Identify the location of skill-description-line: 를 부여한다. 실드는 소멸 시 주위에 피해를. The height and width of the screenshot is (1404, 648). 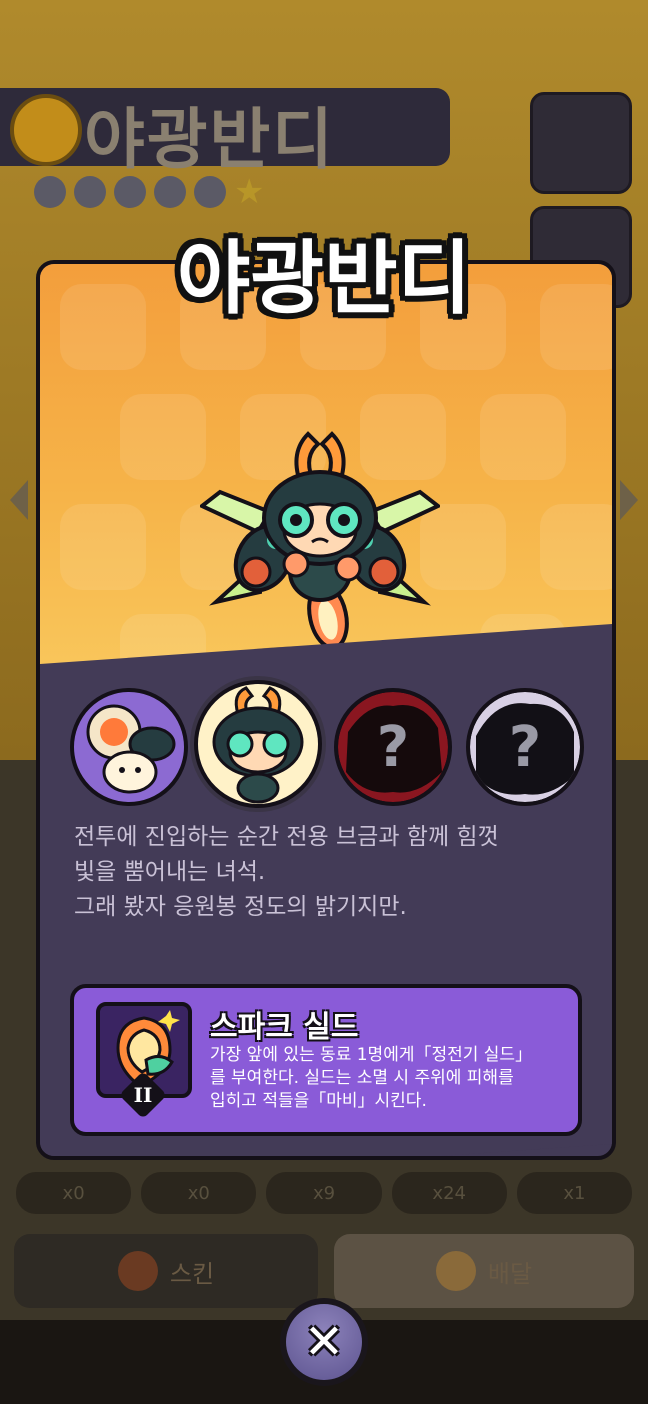
(362, 1078).